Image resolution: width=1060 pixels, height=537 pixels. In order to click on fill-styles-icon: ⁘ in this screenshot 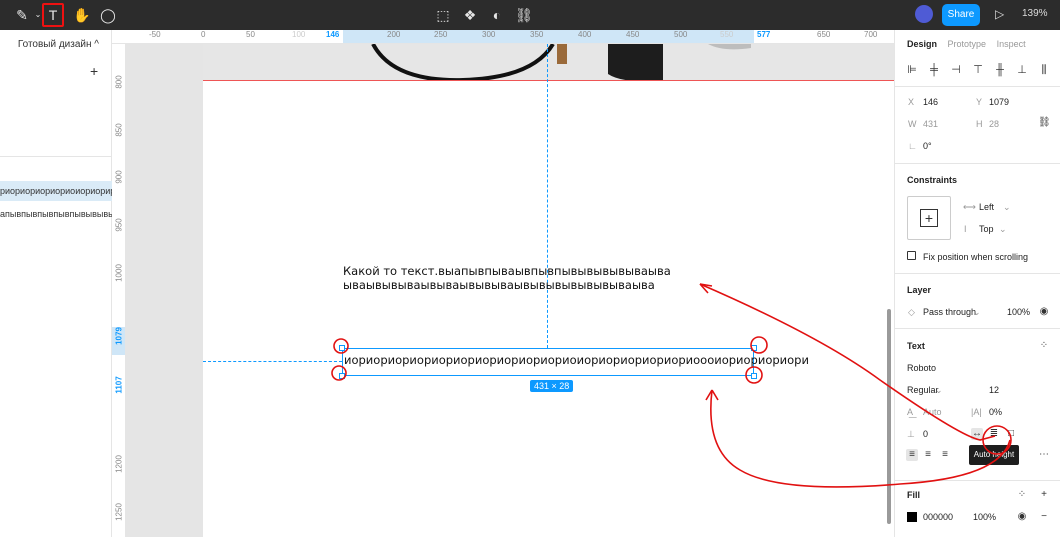, I will do `click(1022, 495)`.